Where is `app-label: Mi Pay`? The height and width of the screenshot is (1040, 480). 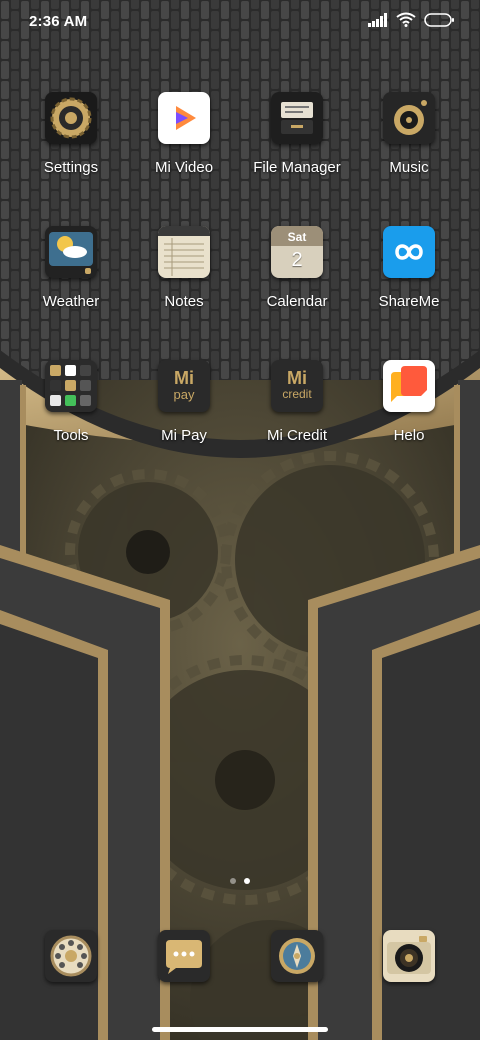 app-label: Mi Pay is located at coordinates (184, 435).